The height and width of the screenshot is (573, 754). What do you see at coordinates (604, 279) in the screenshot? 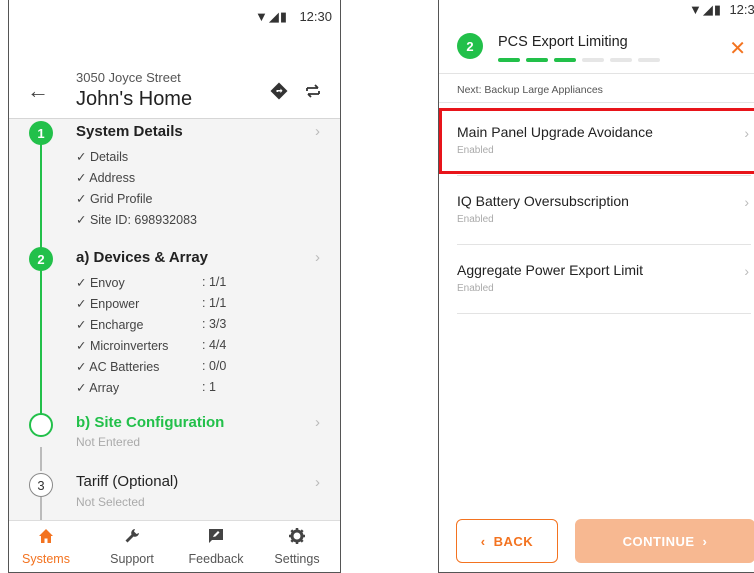
I see `option-aggregate-power-export-limit: Aggregate Power Export Limit Enabled ›` at bounding box center [604, 279].